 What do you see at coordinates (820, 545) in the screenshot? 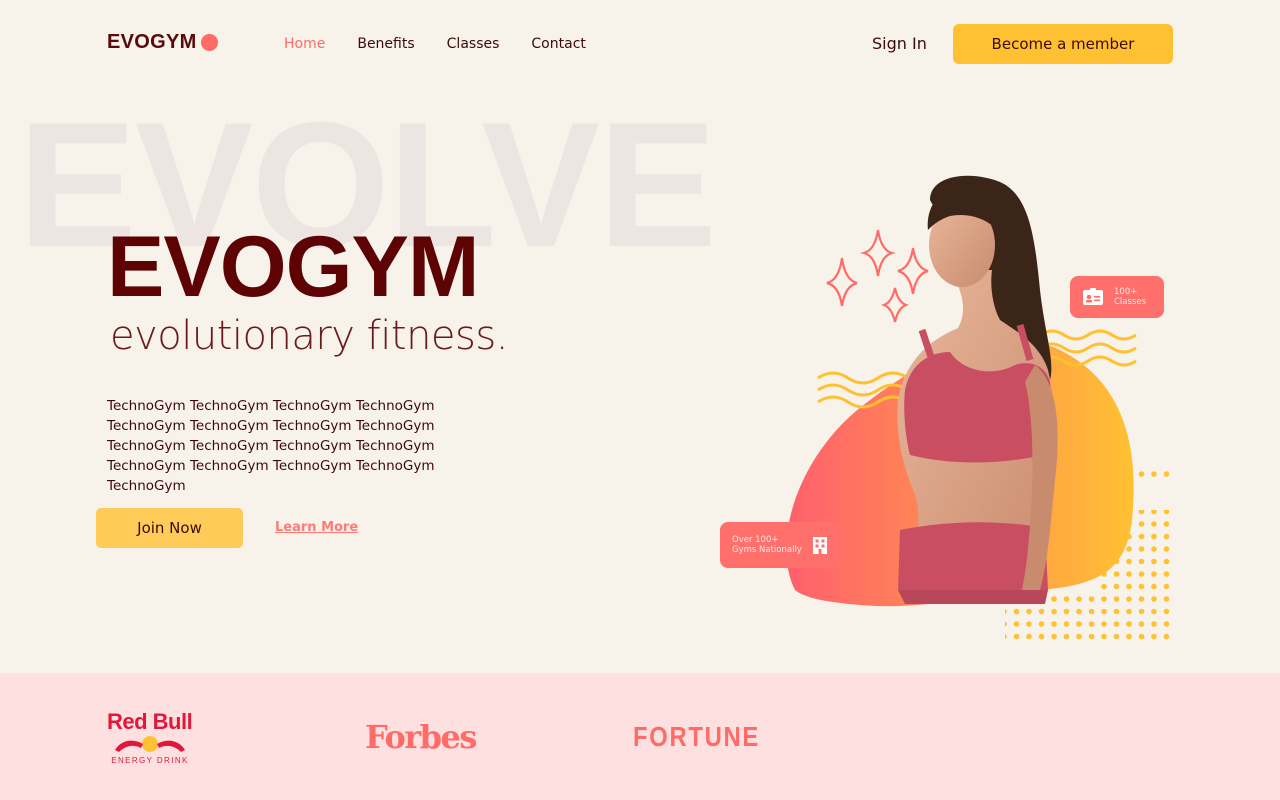
I see `building-icon` at bounding box center [820, 545].